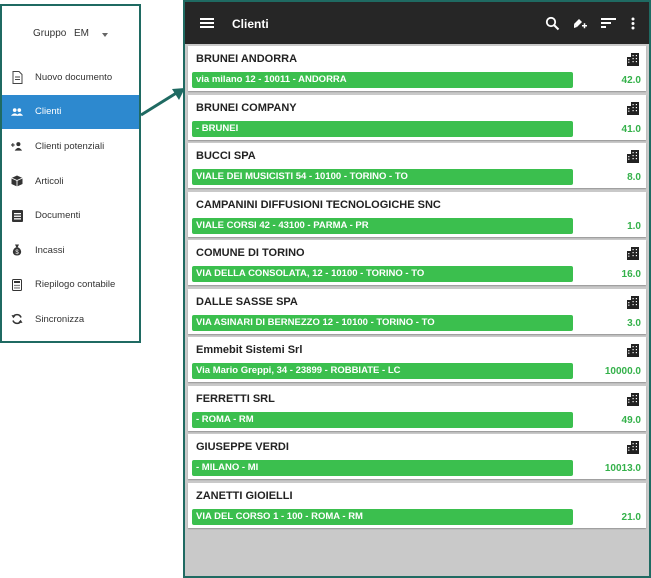 The width and height of the screenshot is (651, 578). I want to click on customer-address: VIA DEL CORSO 1 - 100 - ROMA - RM, so click(382, 516).